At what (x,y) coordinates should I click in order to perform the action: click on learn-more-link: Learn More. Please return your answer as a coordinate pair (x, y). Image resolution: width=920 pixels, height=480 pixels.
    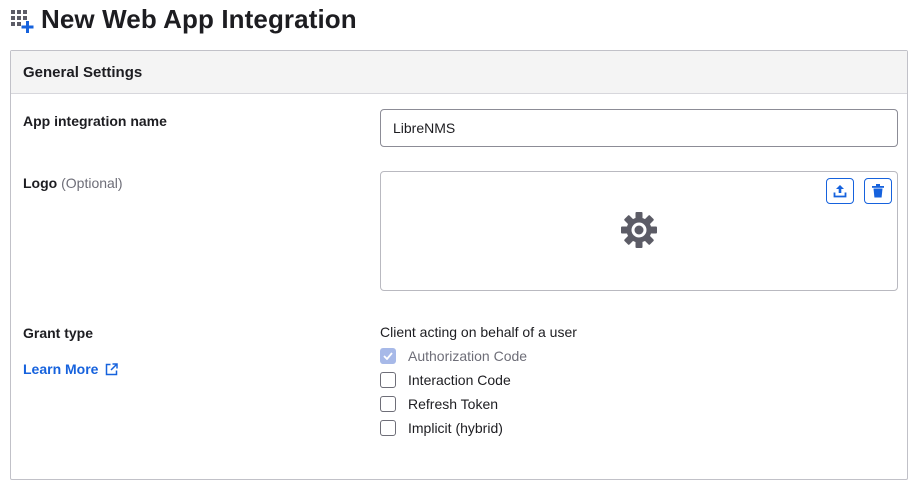
    Looking at the image, I should click on (71, 369).